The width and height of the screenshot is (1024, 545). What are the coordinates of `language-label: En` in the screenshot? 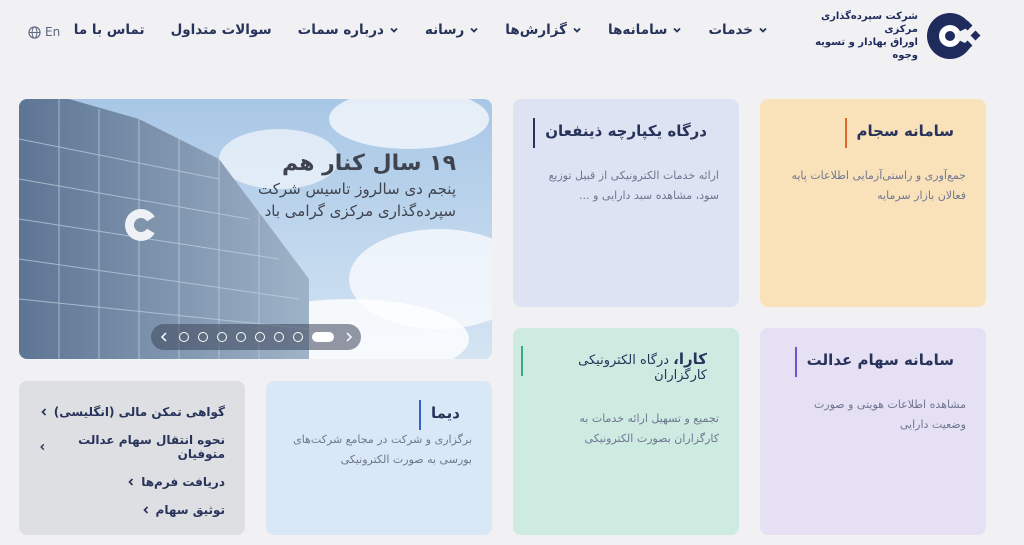 It's located at (53, 32).